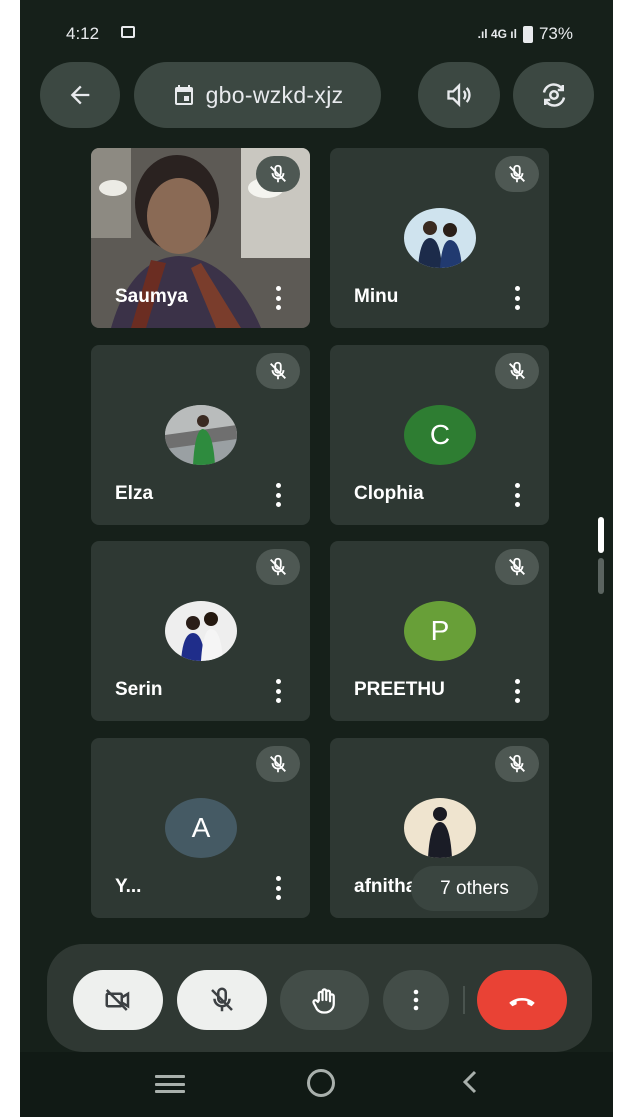 The height and width of the screenshot is (1117, 631). I want to click on participant-tile: Minu, so click(439, 238).